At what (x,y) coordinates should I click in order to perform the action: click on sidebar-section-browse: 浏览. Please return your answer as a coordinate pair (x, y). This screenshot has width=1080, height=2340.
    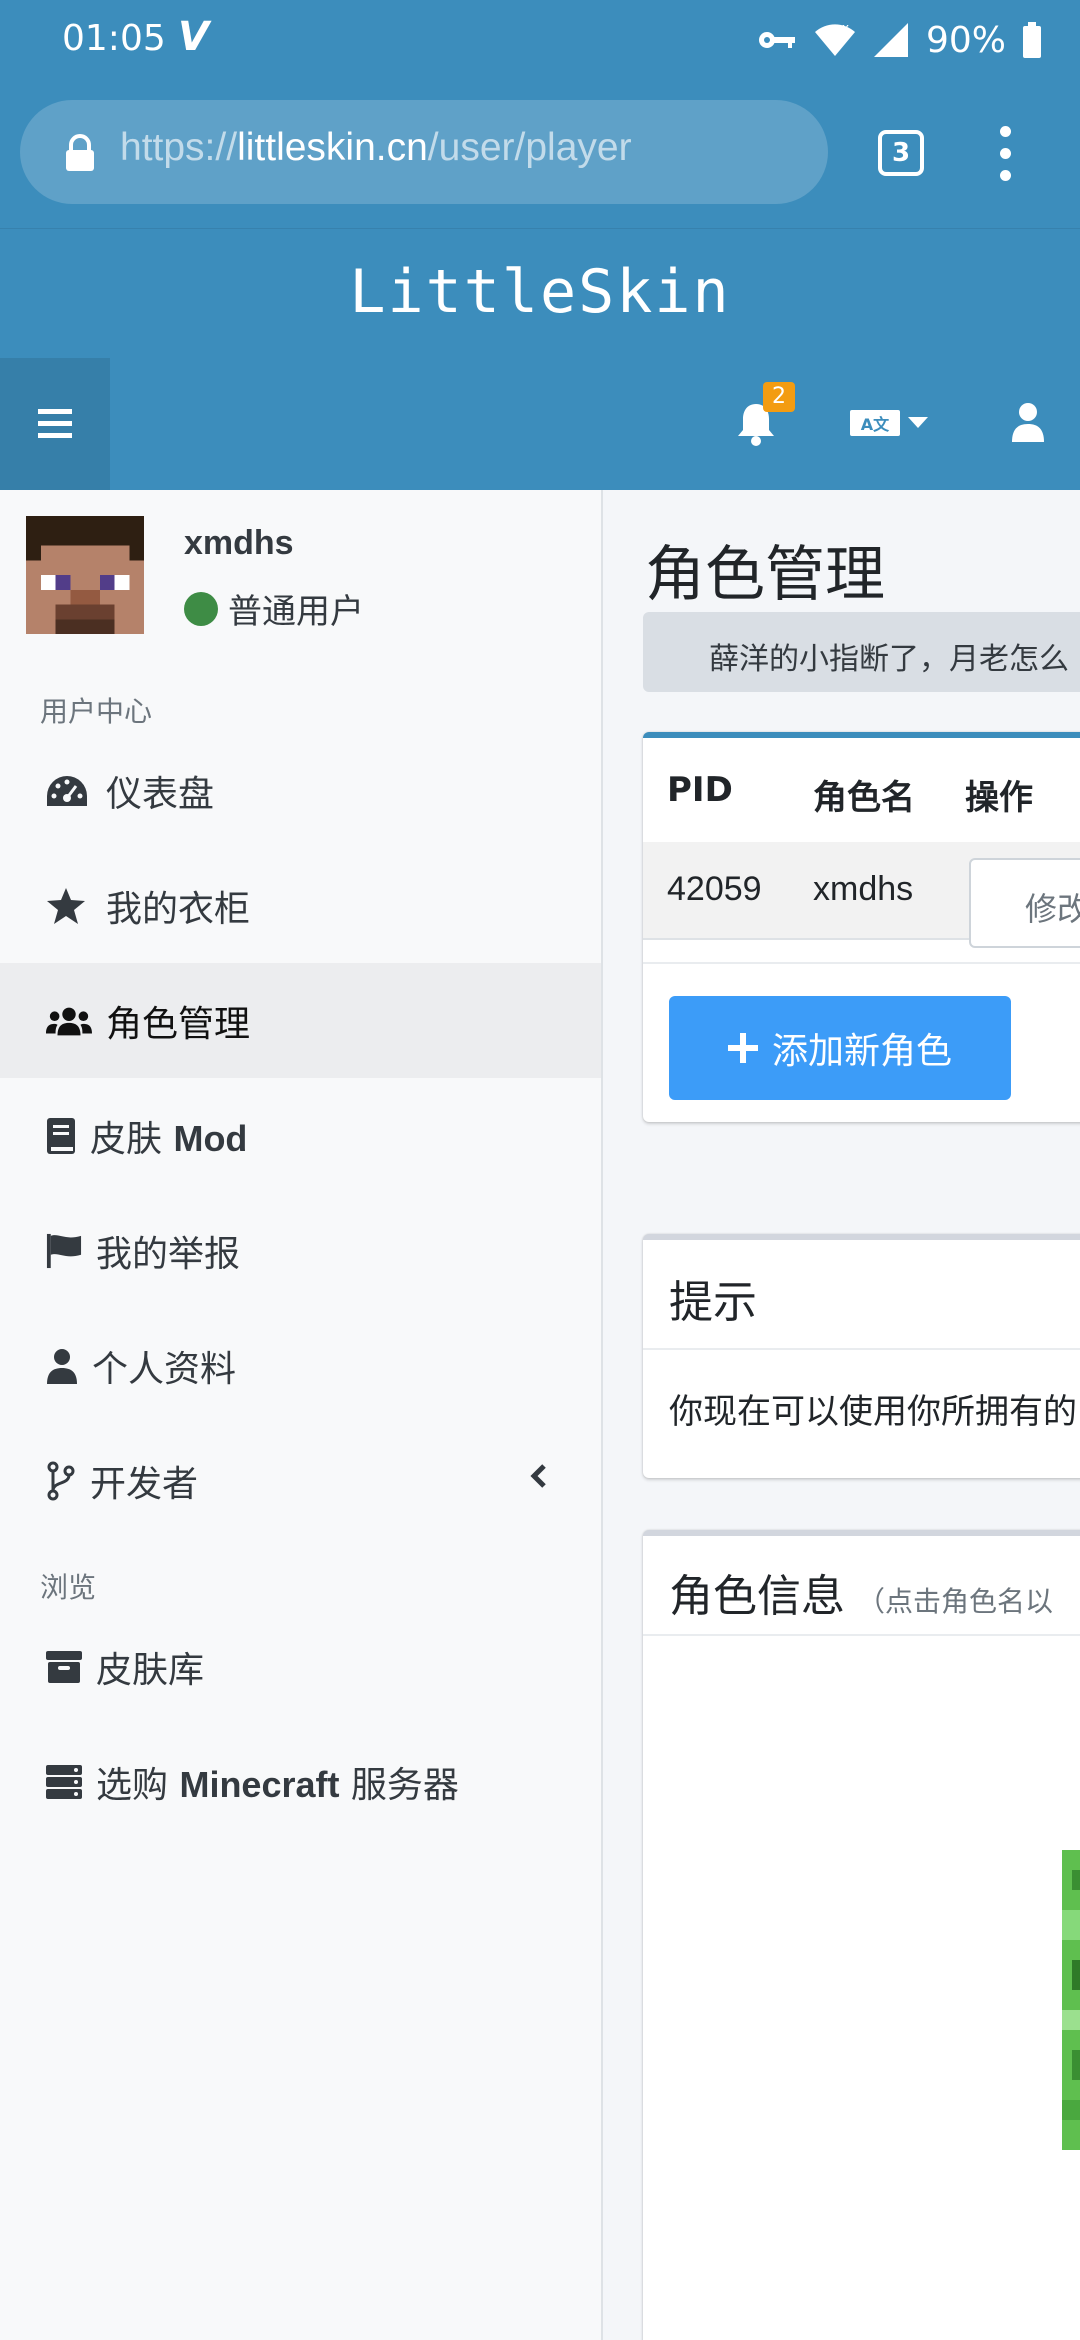
    Looking at the image, I should click on (68, 1587).